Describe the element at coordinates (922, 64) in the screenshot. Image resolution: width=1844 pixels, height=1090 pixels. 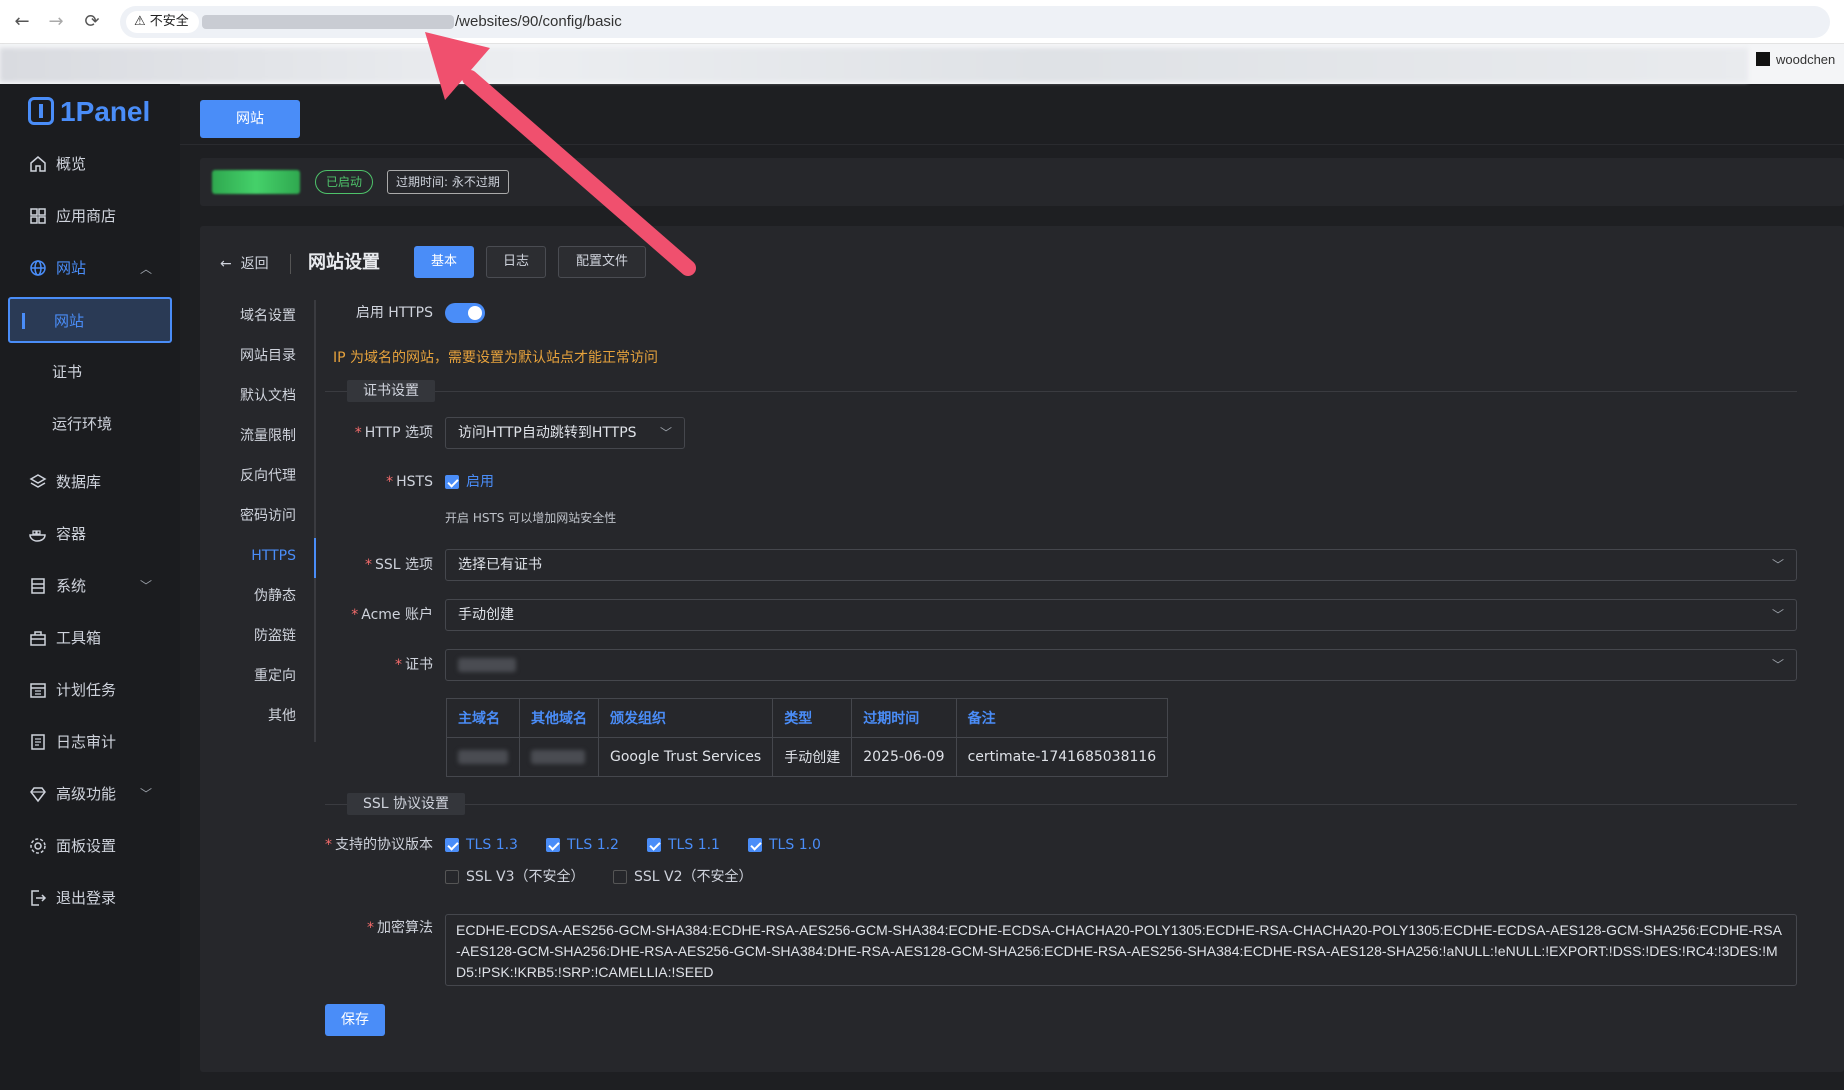
I see `bookmark-bar` at that location.